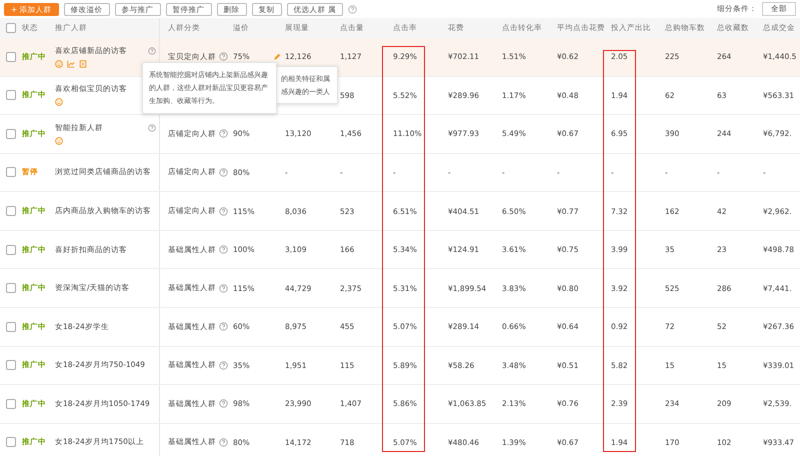  What do you see at coordinates (277, 56) in the screenshot?
I see `pencil-icon` at bounding box center [277, 56].